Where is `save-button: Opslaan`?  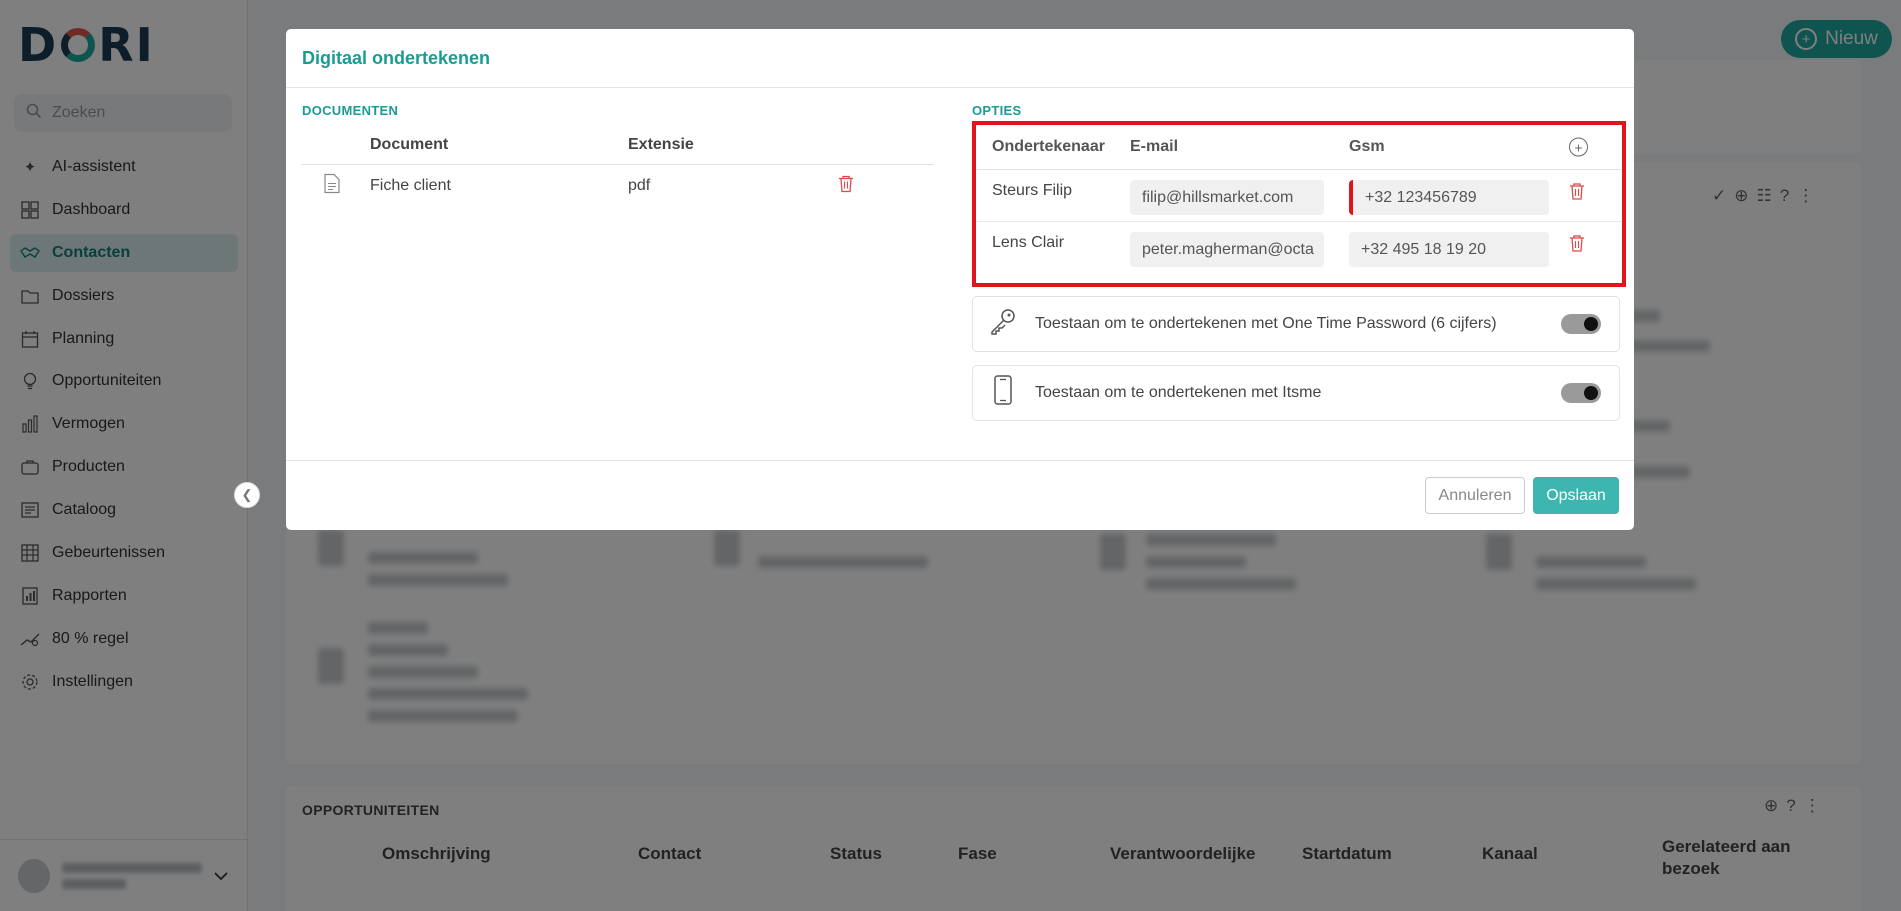
save-button: Opslaan is located at coordinates (1576, 495).